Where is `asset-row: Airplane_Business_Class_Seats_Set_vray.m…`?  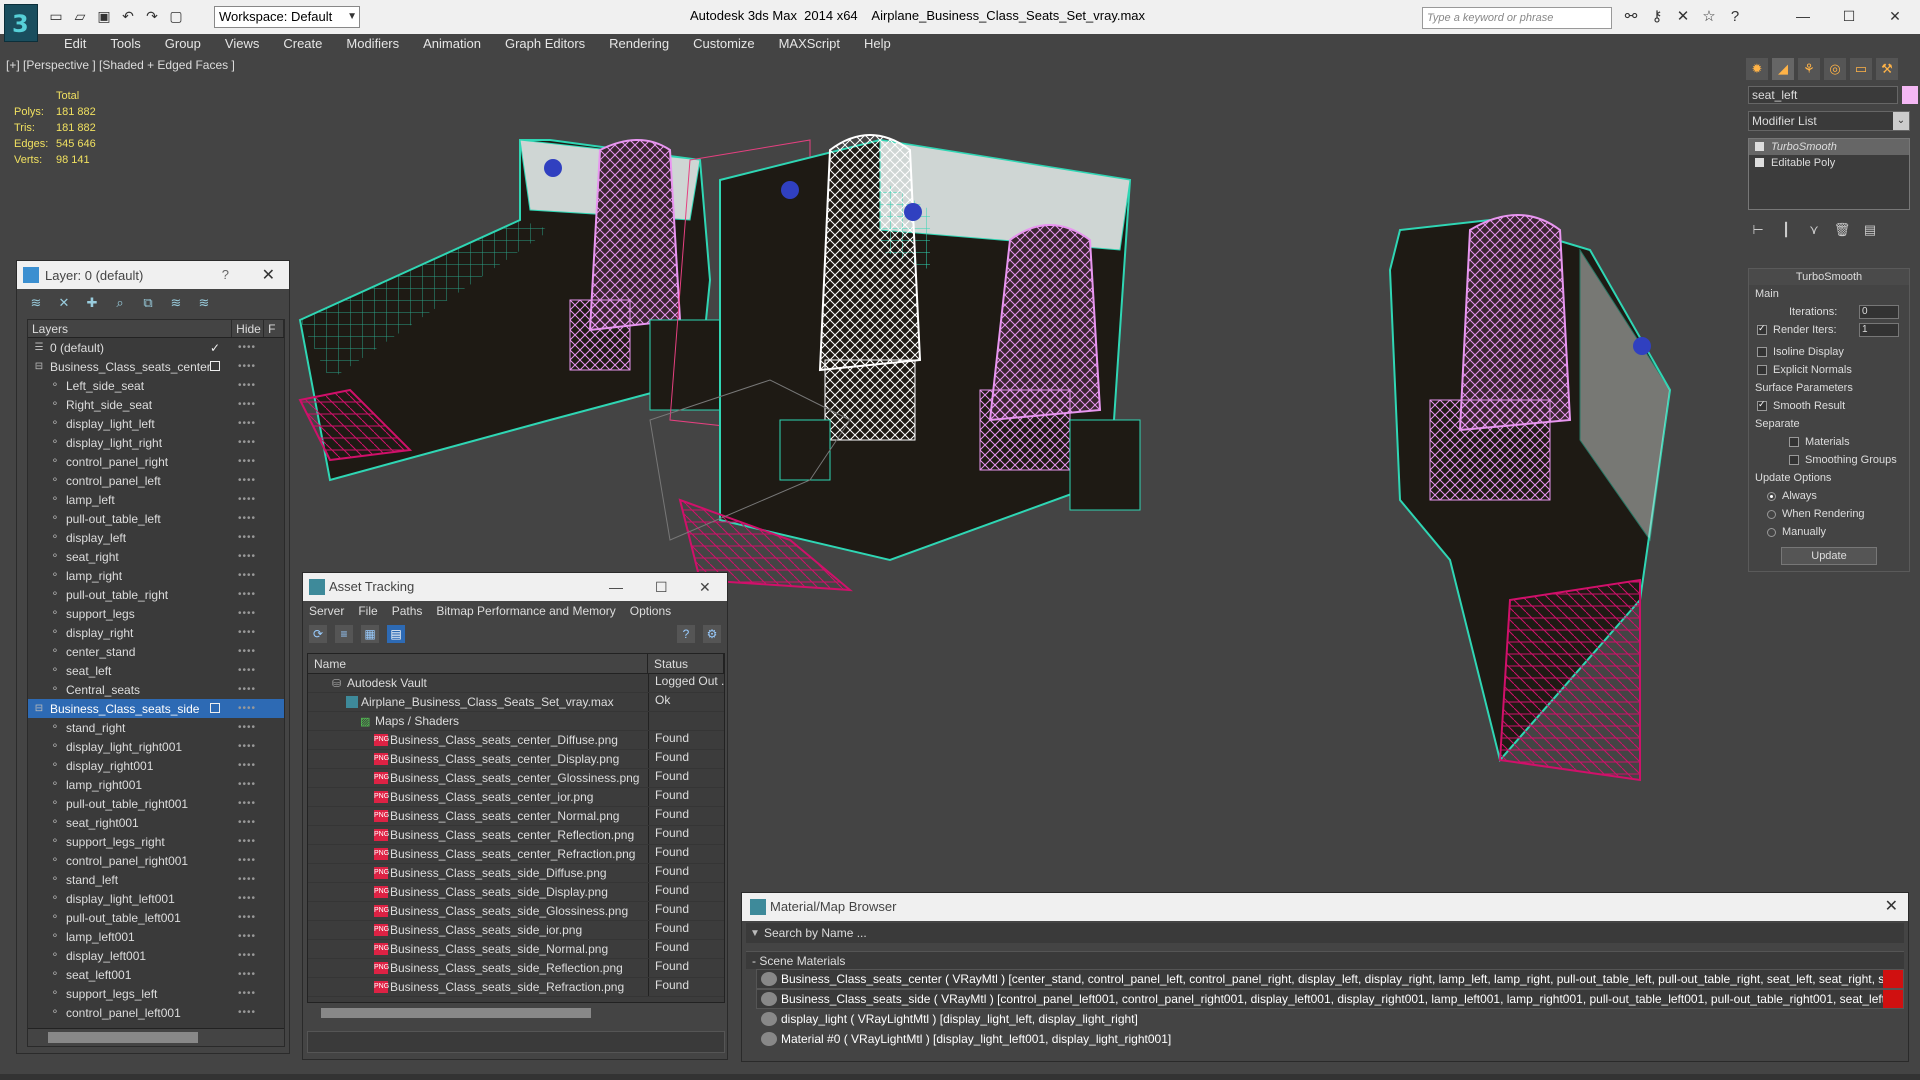
asset-row: Airplane_Business_Class_Seats_Set_vray.m… is located at coordinates (516, 702).